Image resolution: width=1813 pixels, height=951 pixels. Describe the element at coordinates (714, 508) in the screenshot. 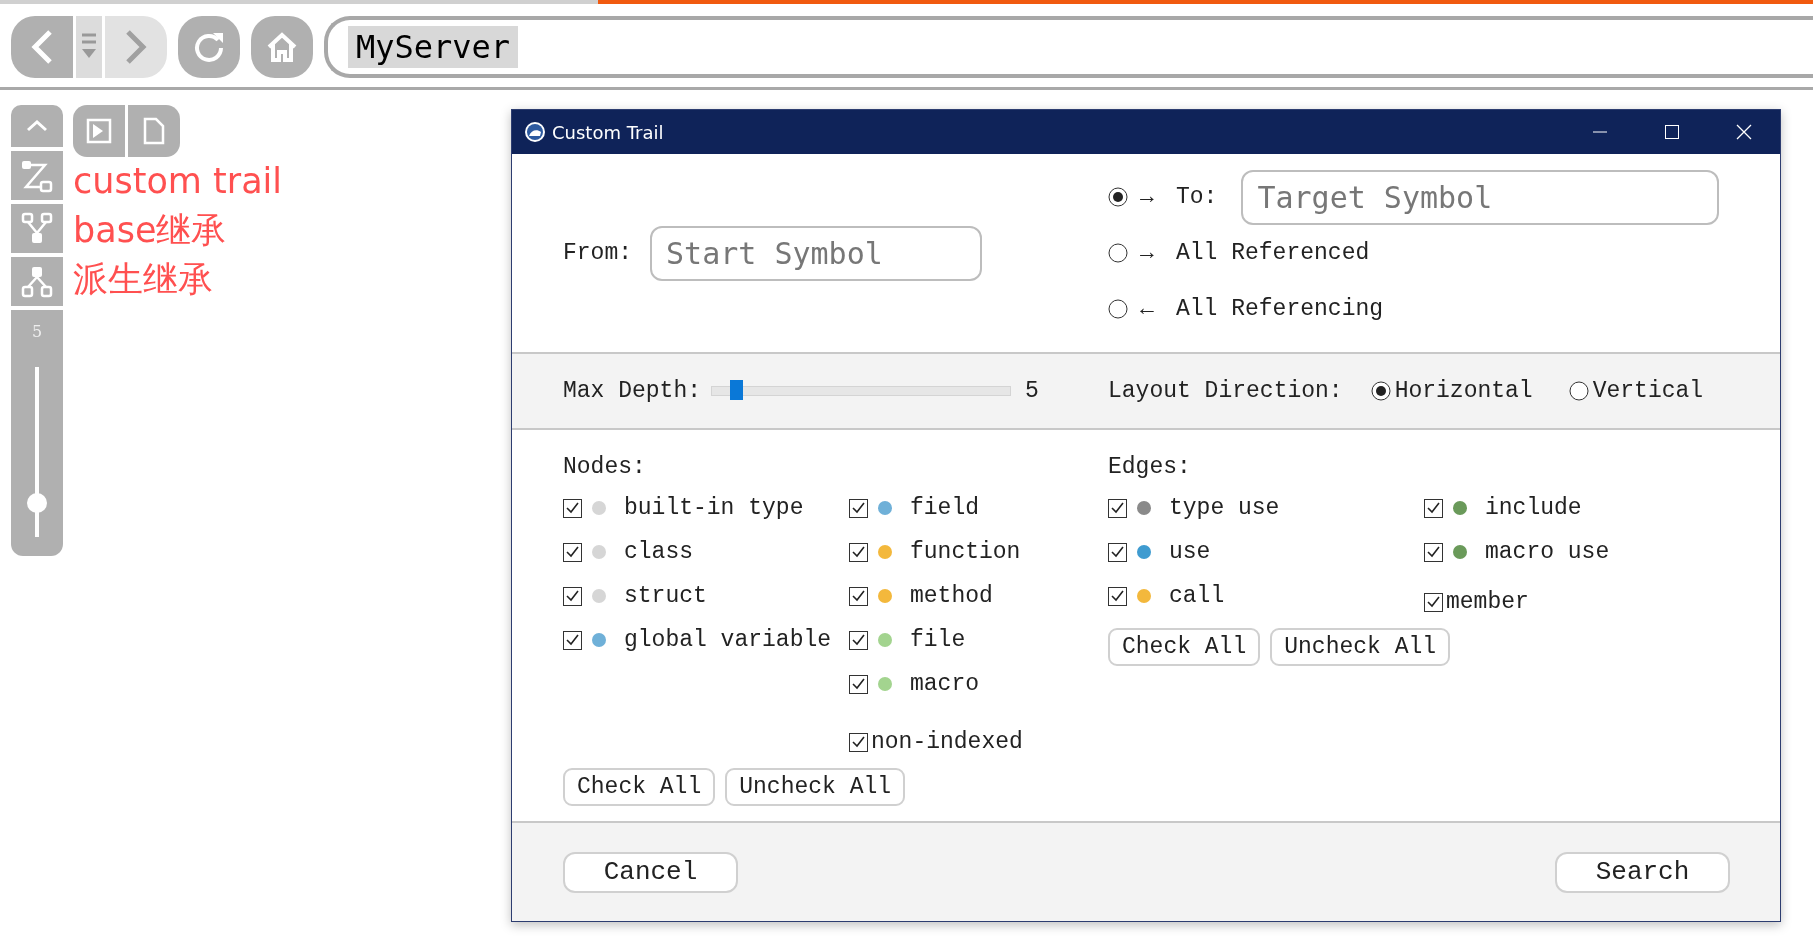

I see `checkbox-label: built-in type` at that location.